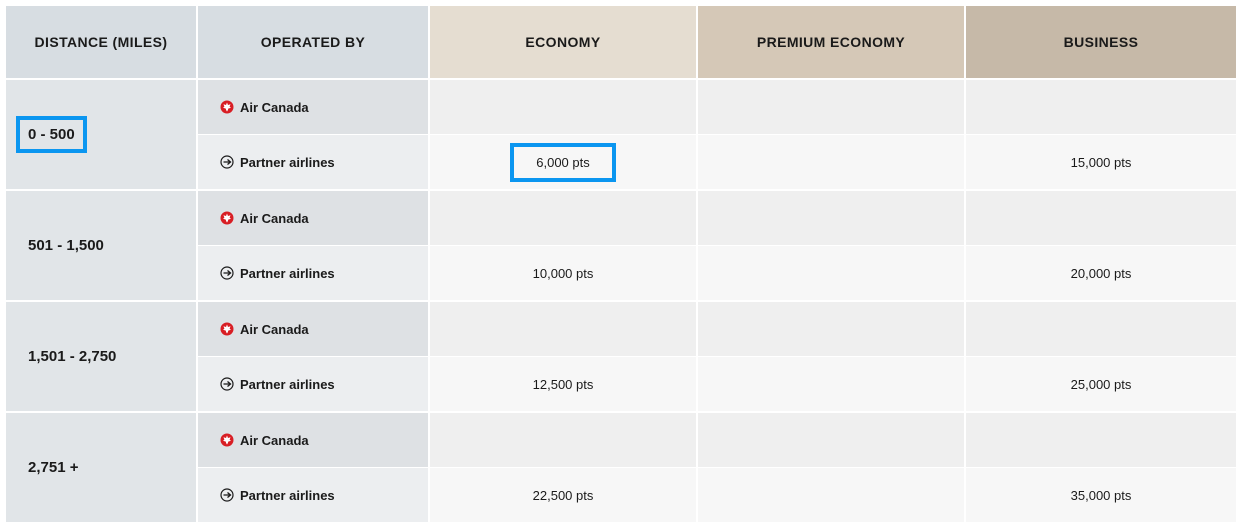 The width and height of the screenshot is (1242, 530). I want to click on table-row: Partner airlines 12,500 pts 25,000 pts, so click(717, 384).